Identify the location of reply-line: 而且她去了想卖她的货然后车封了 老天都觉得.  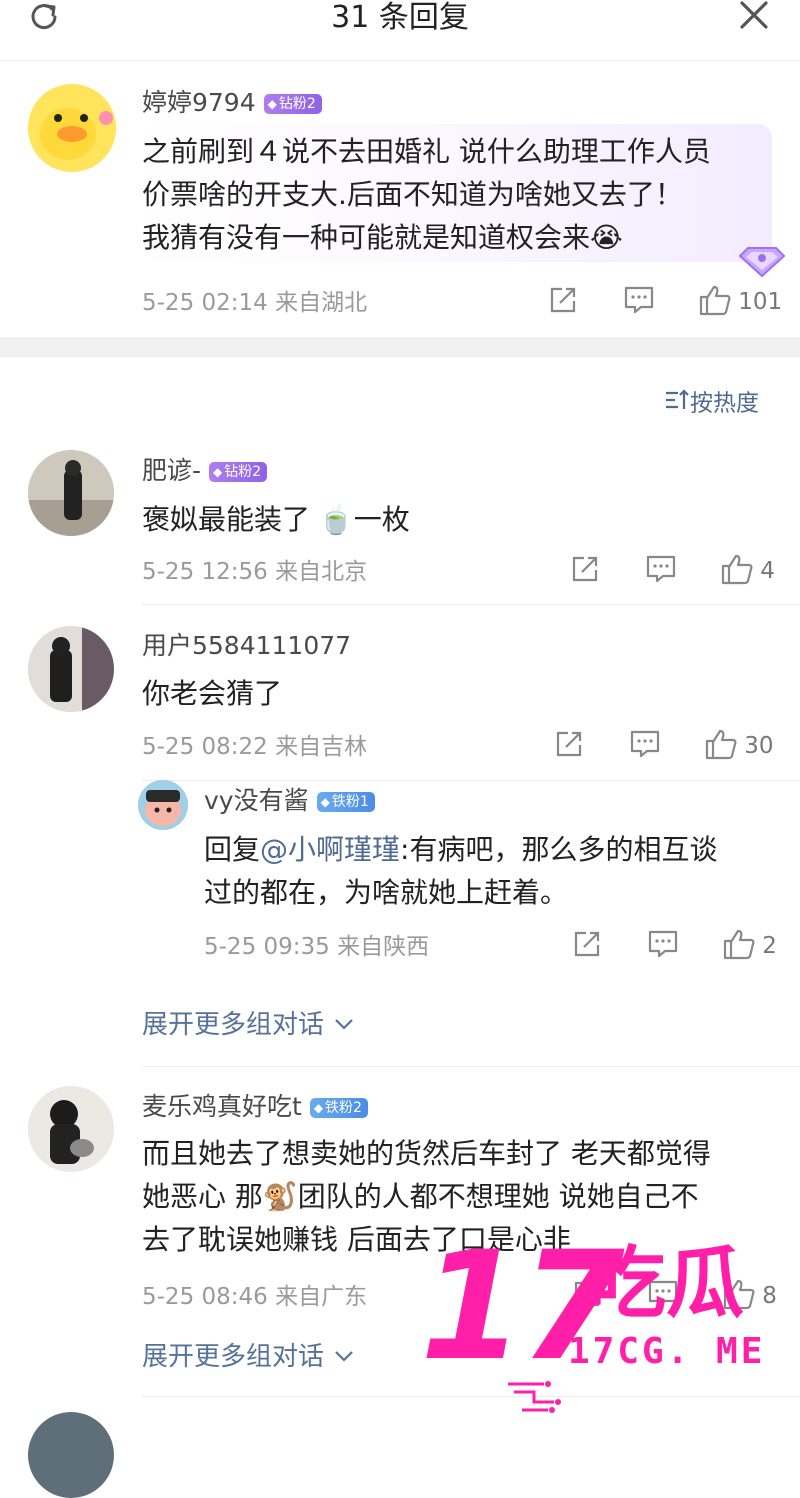
(426, 1153).